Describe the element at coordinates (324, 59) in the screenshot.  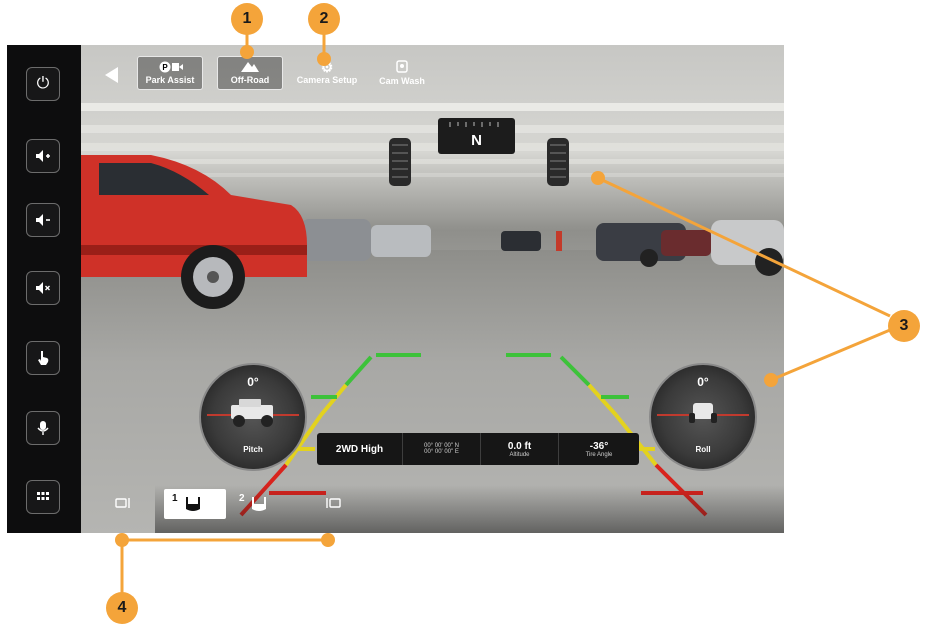
I see `callout-2-anchor` at that location.